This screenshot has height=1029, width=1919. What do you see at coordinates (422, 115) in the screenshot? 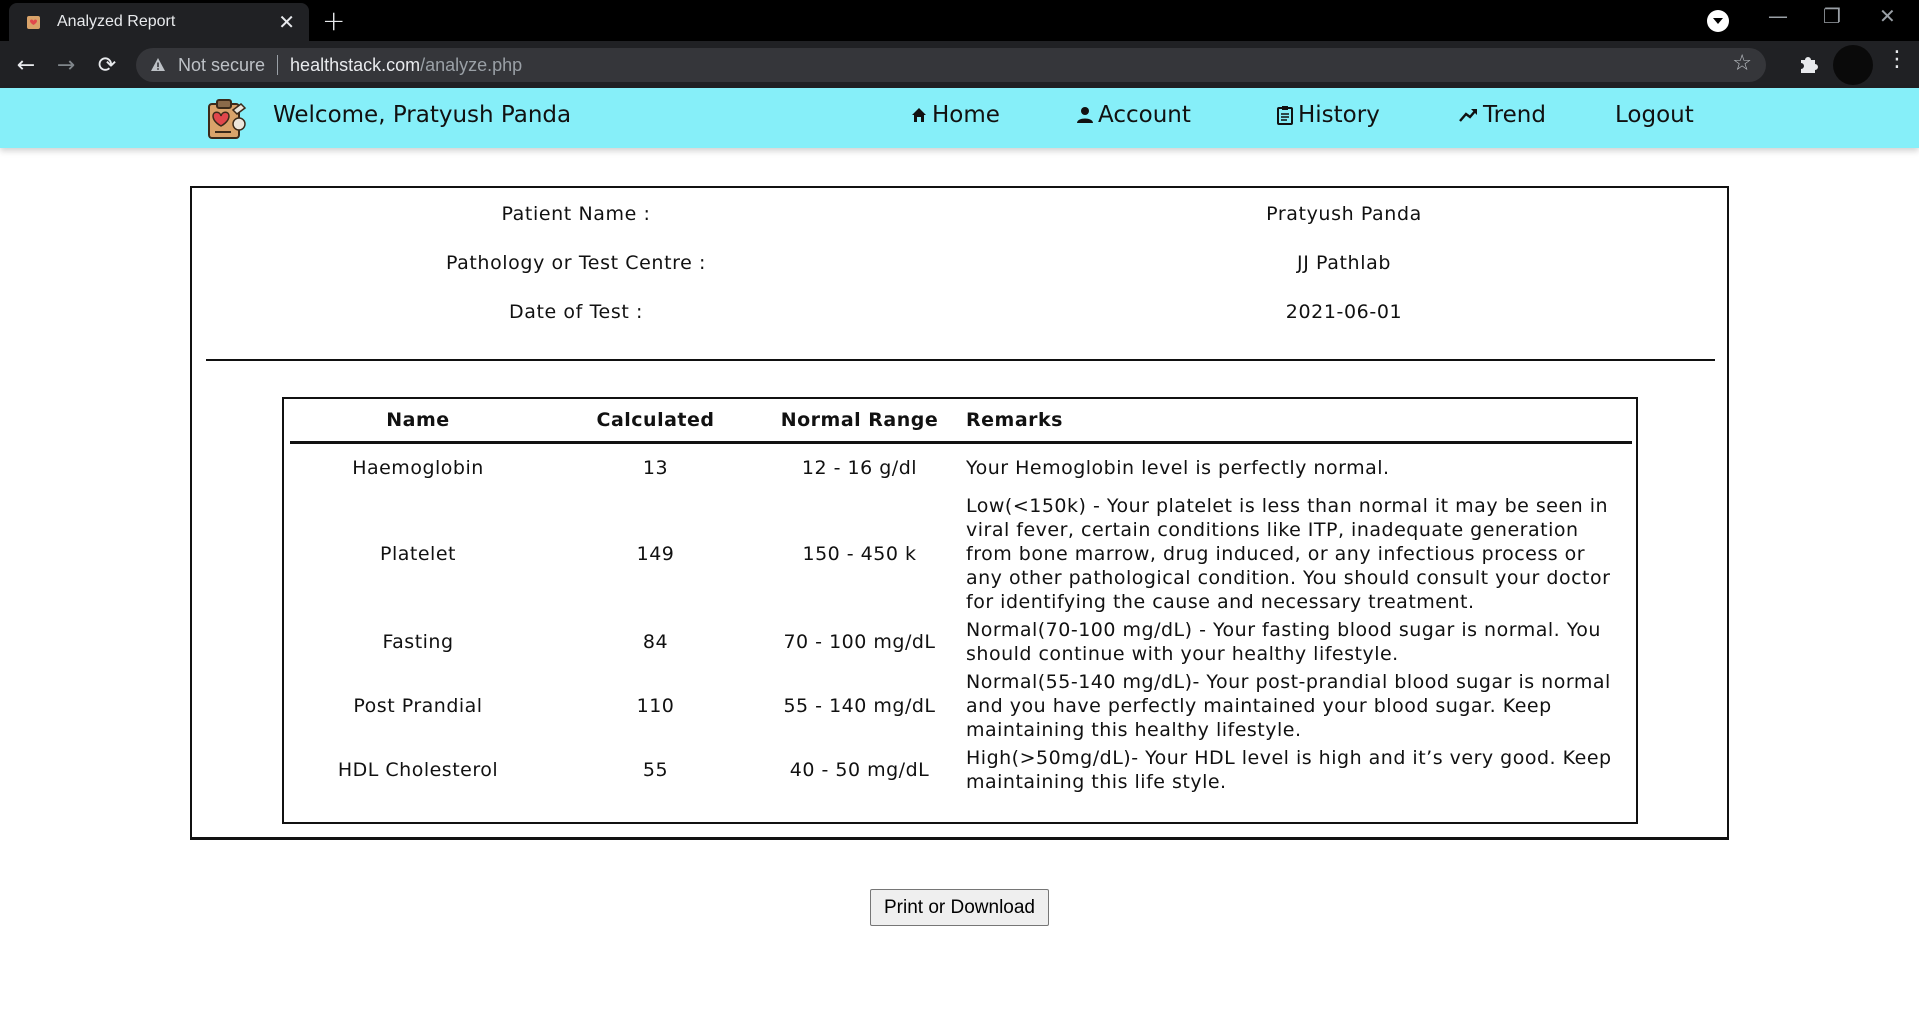
I see `welcome-text: Welcome, Pratyush Panda` at bounding box center [422, 115].